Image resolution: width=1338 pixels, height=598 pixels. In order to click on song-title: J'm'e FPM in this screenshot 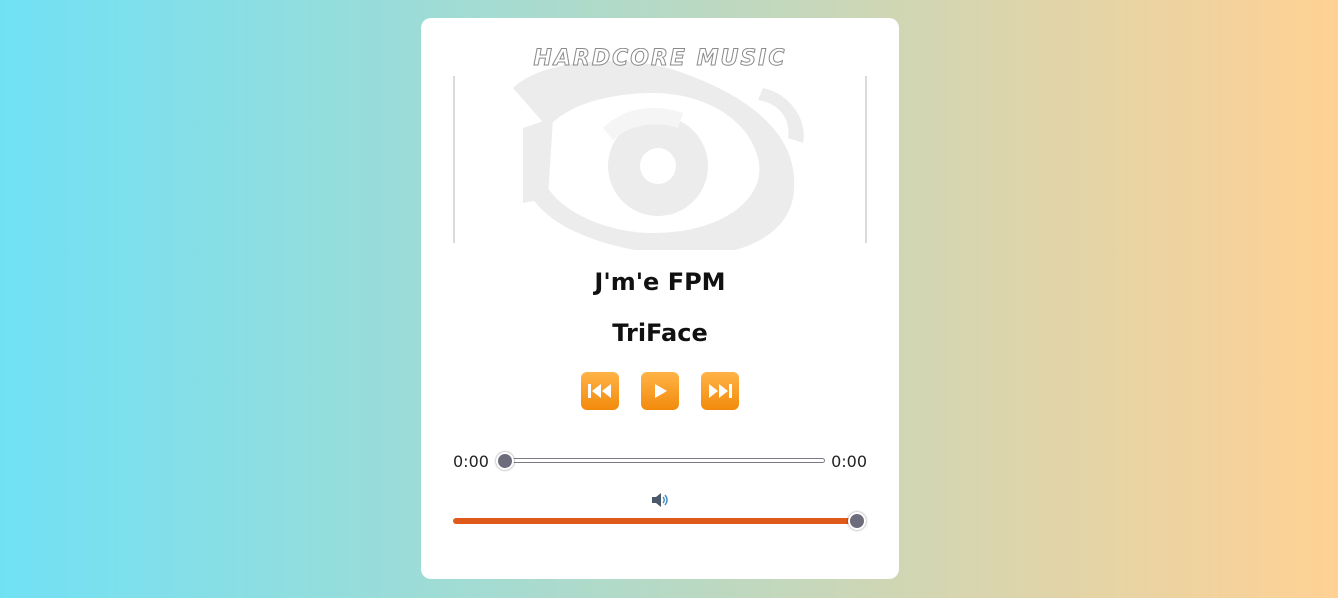, I will do `click(660, 282)`.